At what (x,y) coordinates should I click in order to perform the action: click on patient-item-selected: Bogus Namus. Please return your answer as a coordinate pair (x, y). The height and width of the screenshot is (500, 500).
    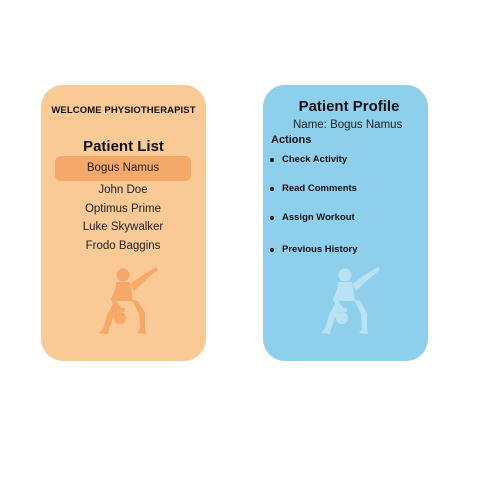
    Looking at the image, I should click on (123, 168).